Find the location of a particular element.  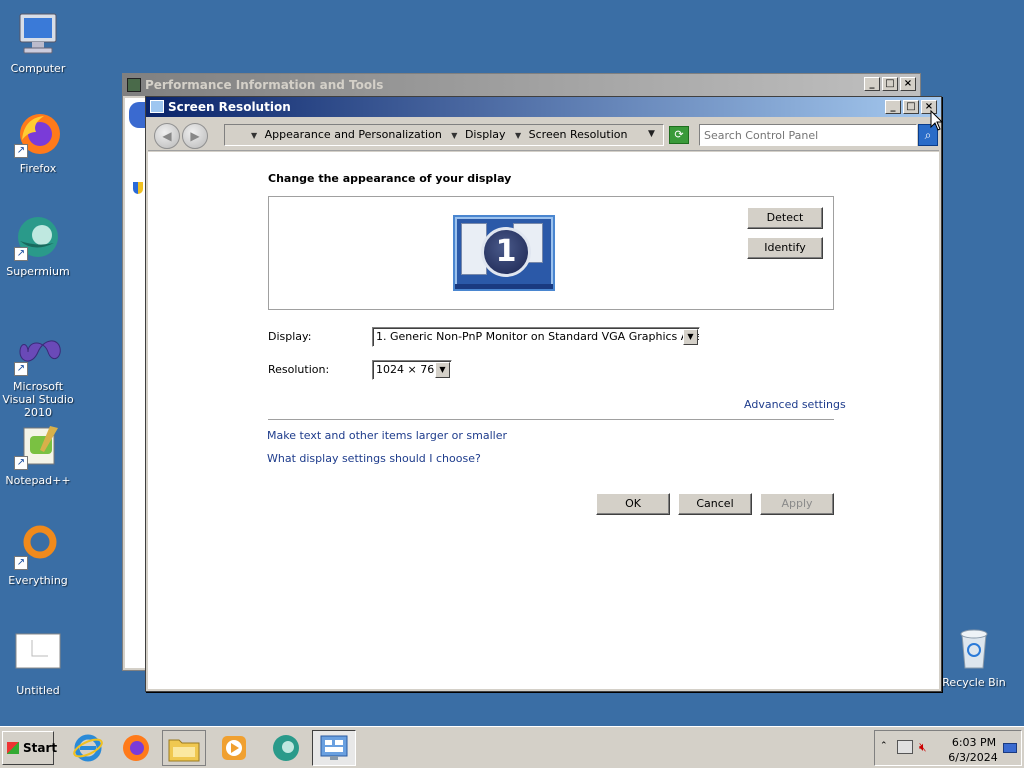

desktop-icon-label: Untitled is located at coordinates (38, 690).